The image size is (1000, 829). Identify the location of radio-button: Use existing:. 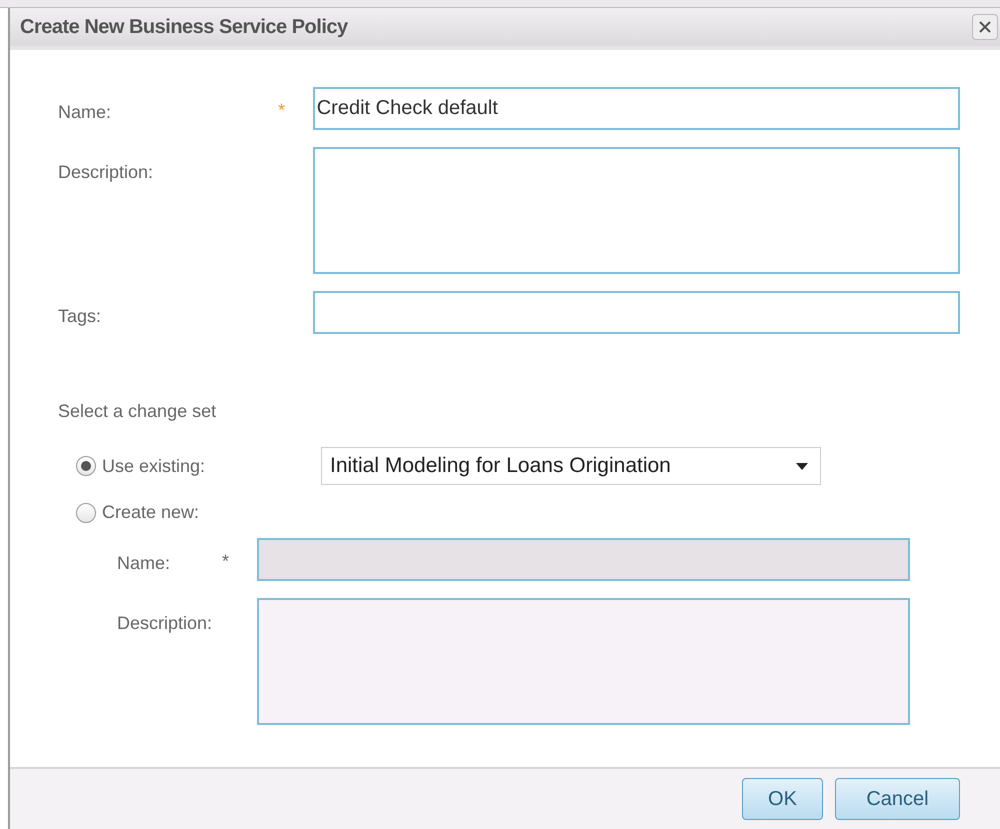
(198, 466).